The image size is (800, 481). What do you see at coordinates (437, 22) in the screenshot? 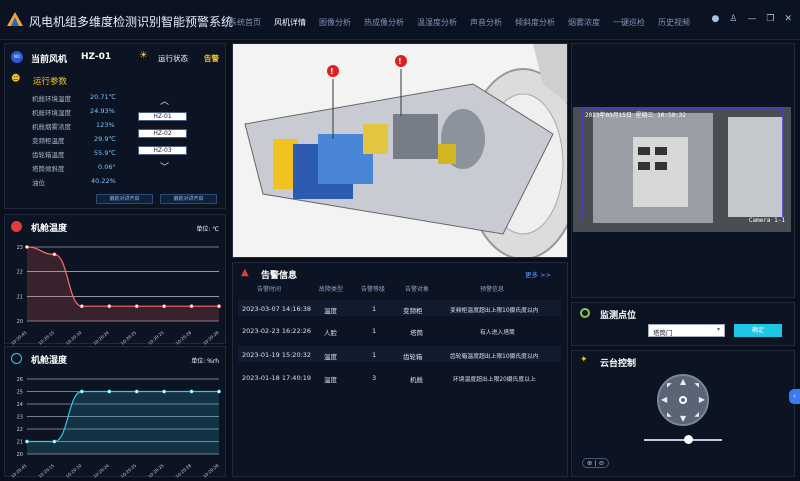
I see `nav-temp-humidity-analysis: 温湿度分析` at bounding box center [437, 22].